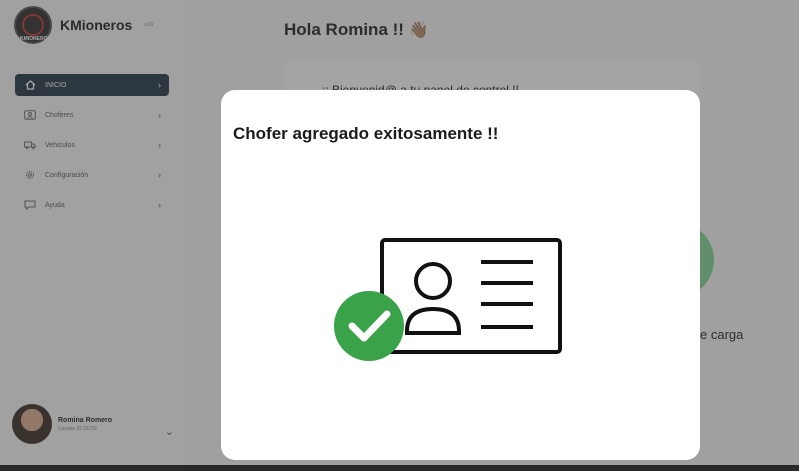 The image size is (799, 471). What do you see at coordinates (448, 299) in the screenshot?
I see `driver-id-card-check-icon` at bounding box center [448, 299].